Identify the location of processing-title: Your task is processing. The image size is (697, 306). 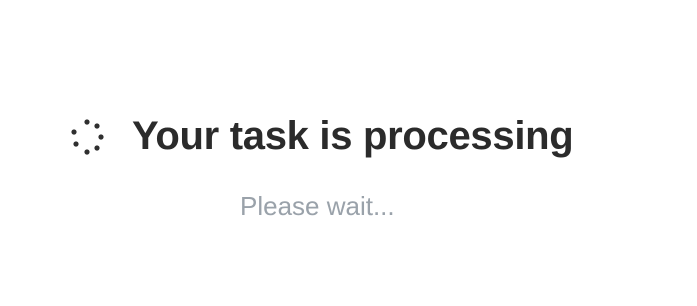
(353, 136).